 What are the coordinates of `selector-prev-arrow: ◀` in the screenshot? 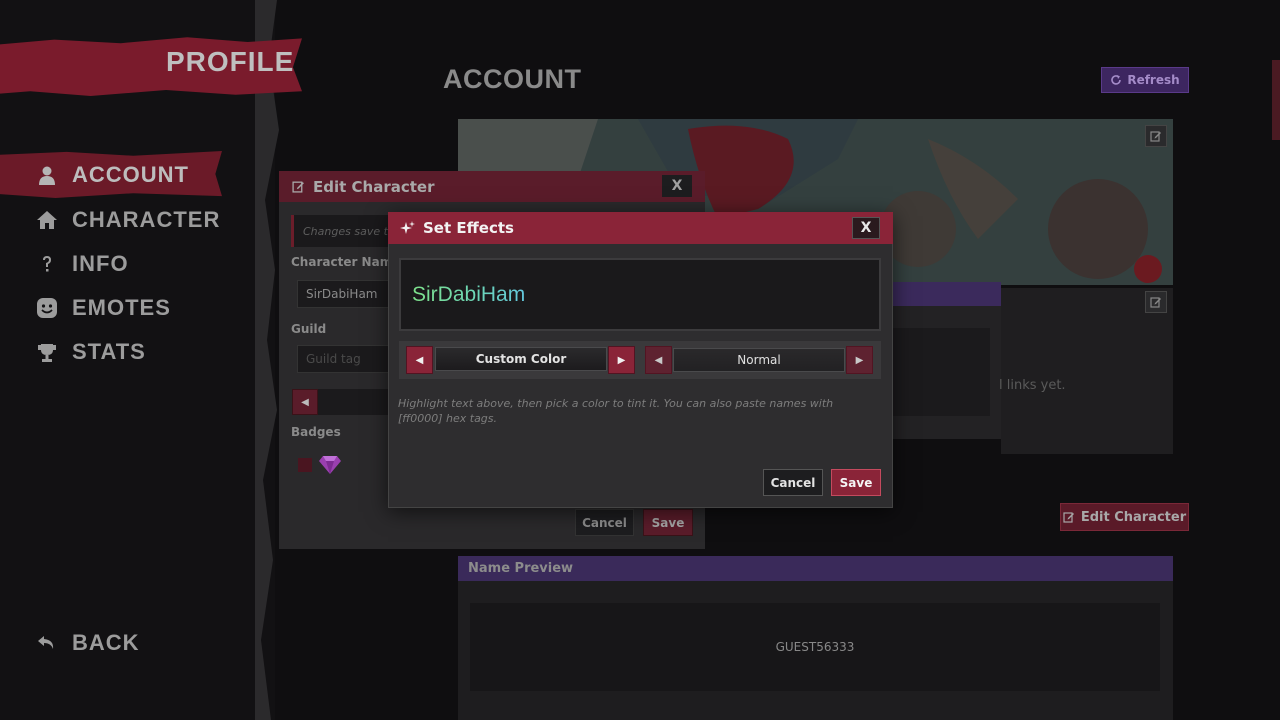 It's located at (305, 402).